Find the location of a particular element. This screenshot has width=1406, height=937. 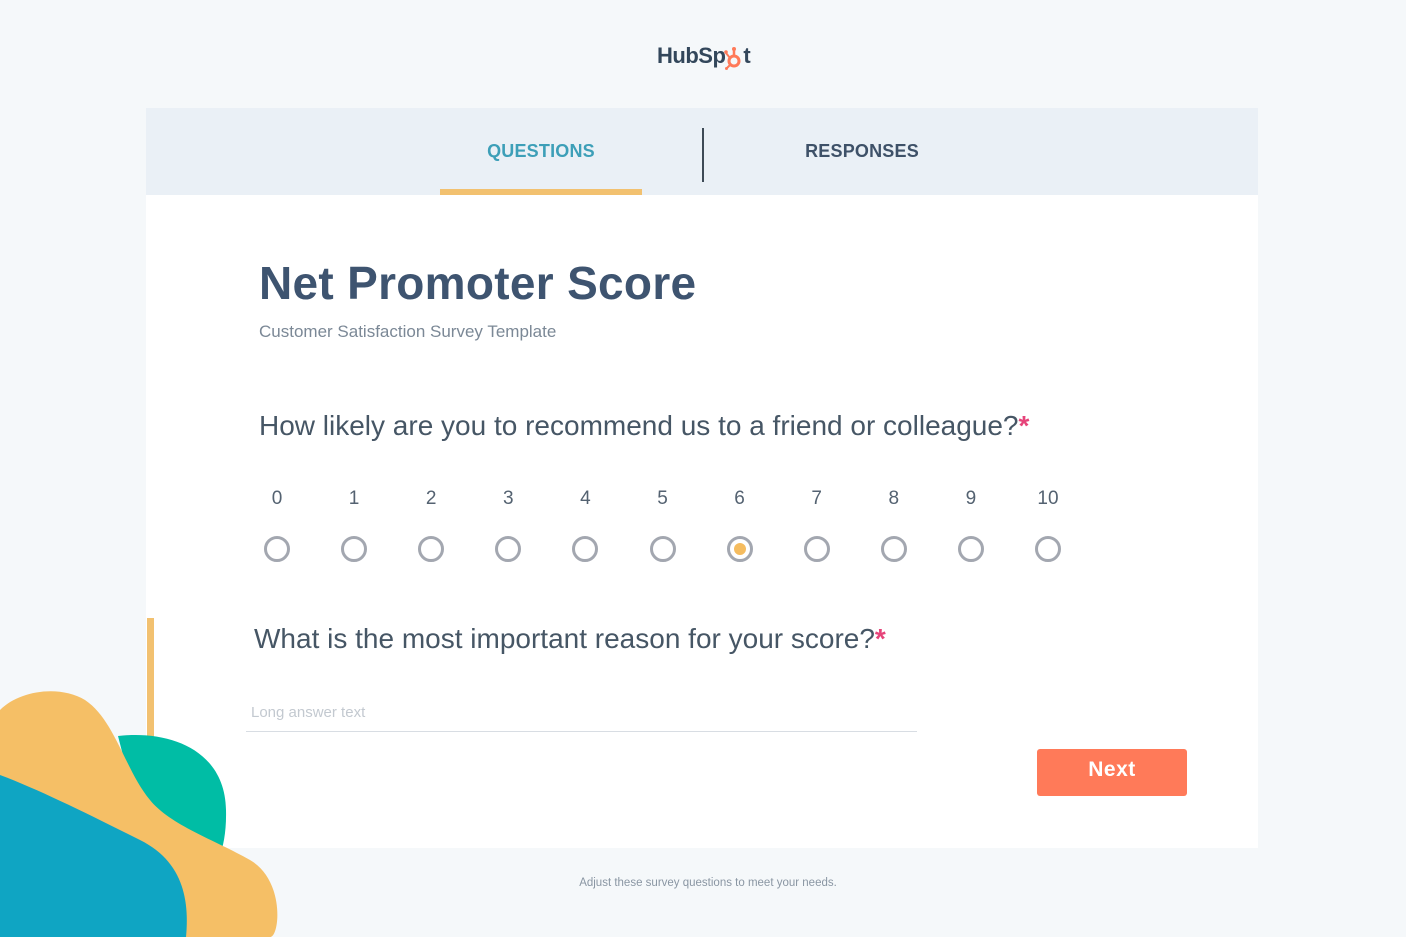

logo-text: HubSp is located at coordinates (691, 55).